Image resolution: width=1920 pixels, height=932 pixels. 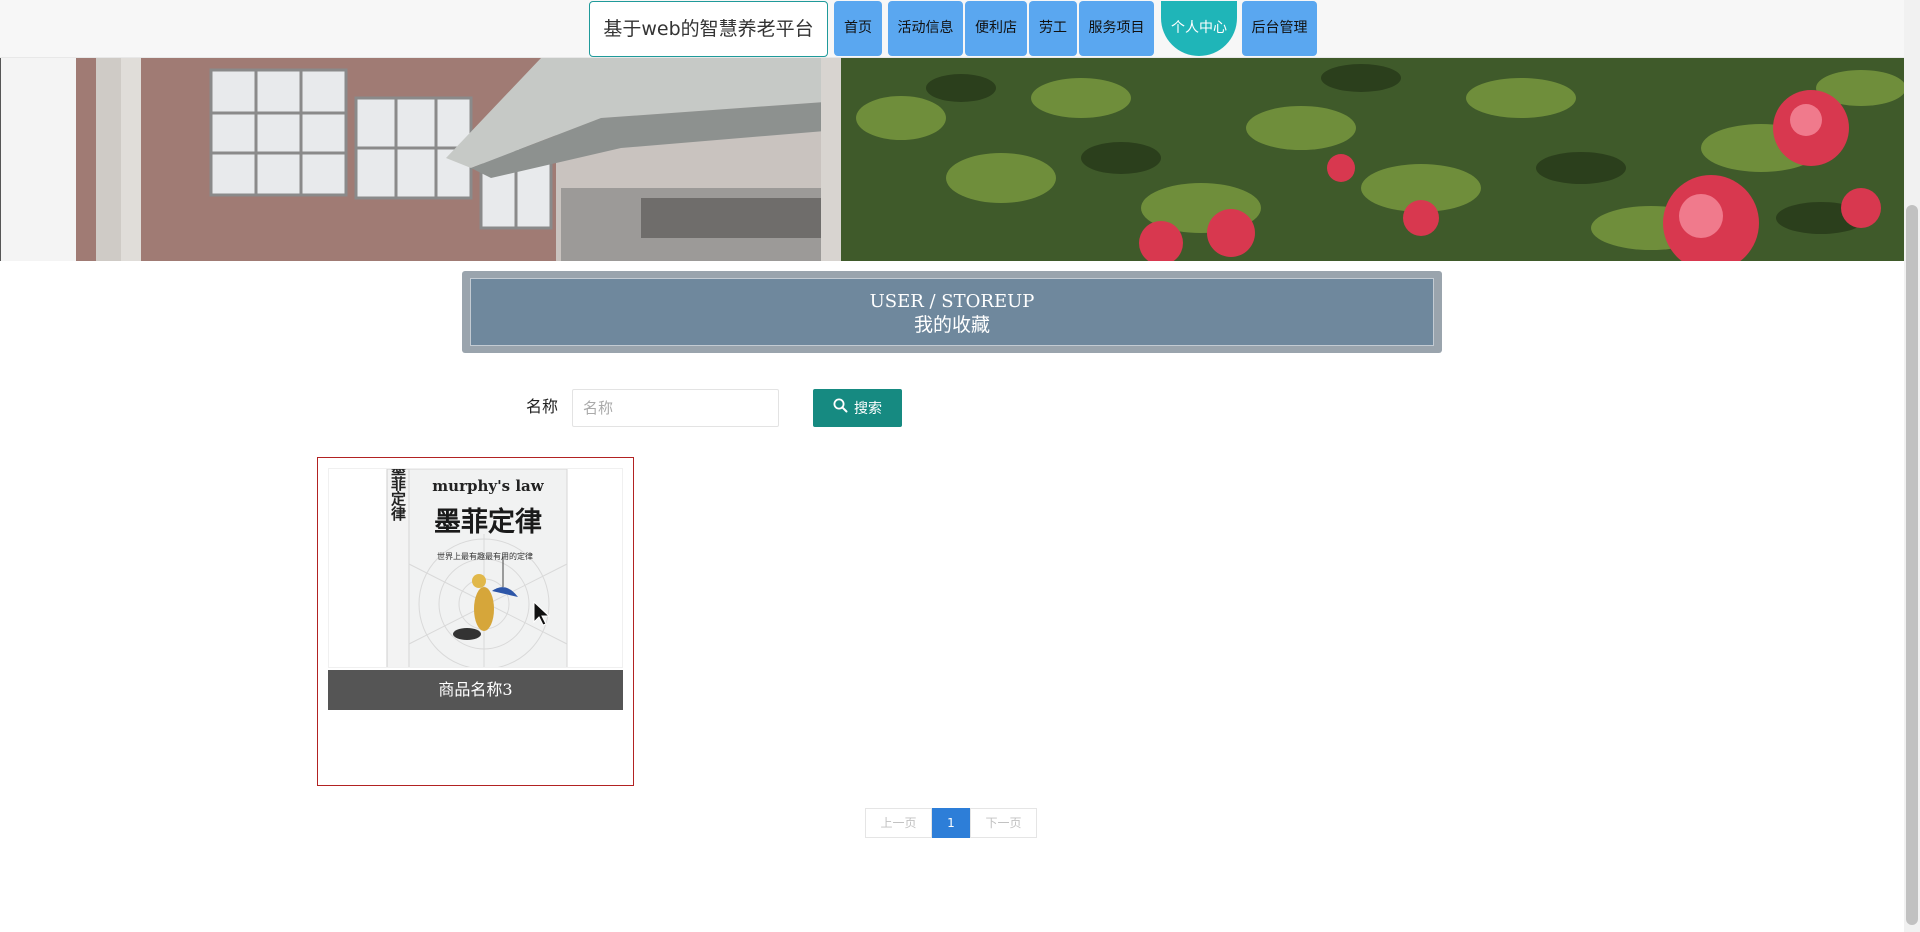 I want to click on page-1-button: 1, so click(x=951, y=823).